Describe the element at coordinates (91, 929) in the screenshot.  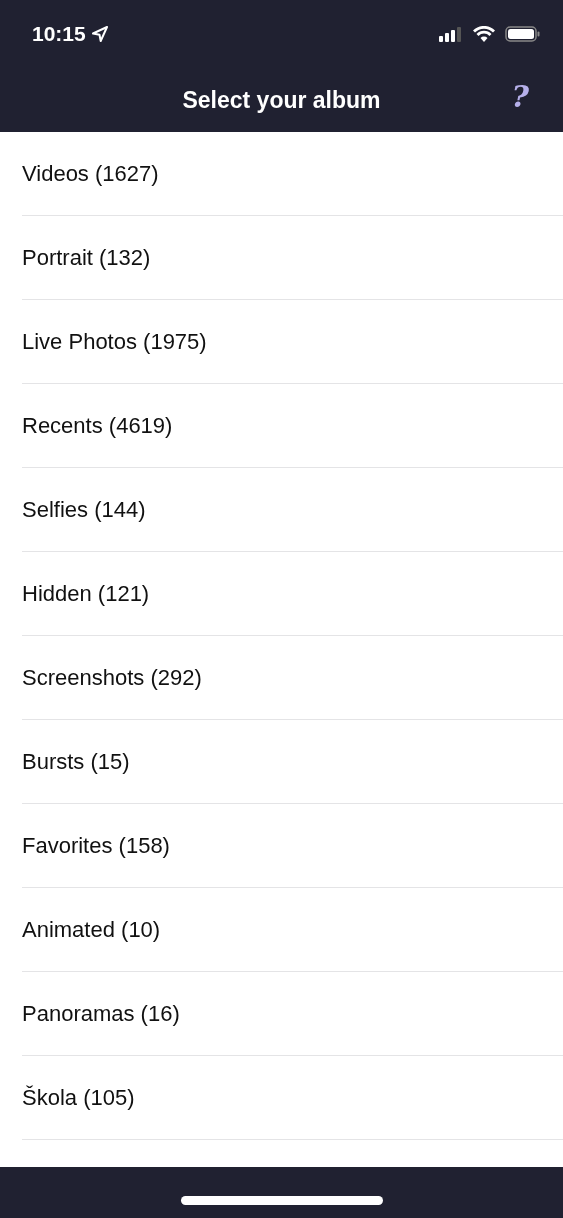
I see `album-item: Animated (10)` at that location.